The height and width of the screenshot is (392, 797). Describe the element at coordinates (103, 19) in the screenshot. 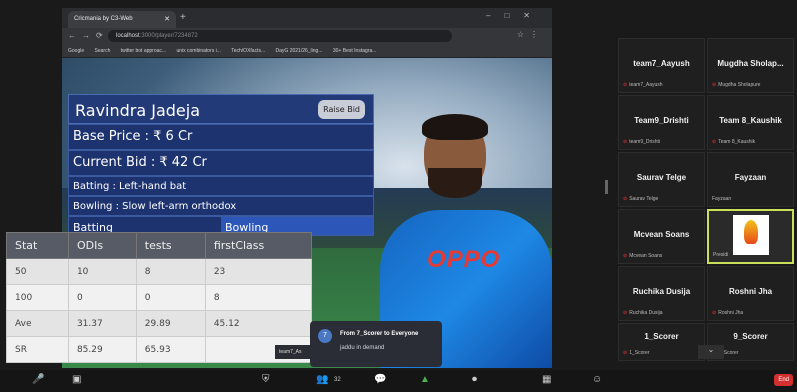

I see `tab-title: Cricmania by C3-Web` at that location.